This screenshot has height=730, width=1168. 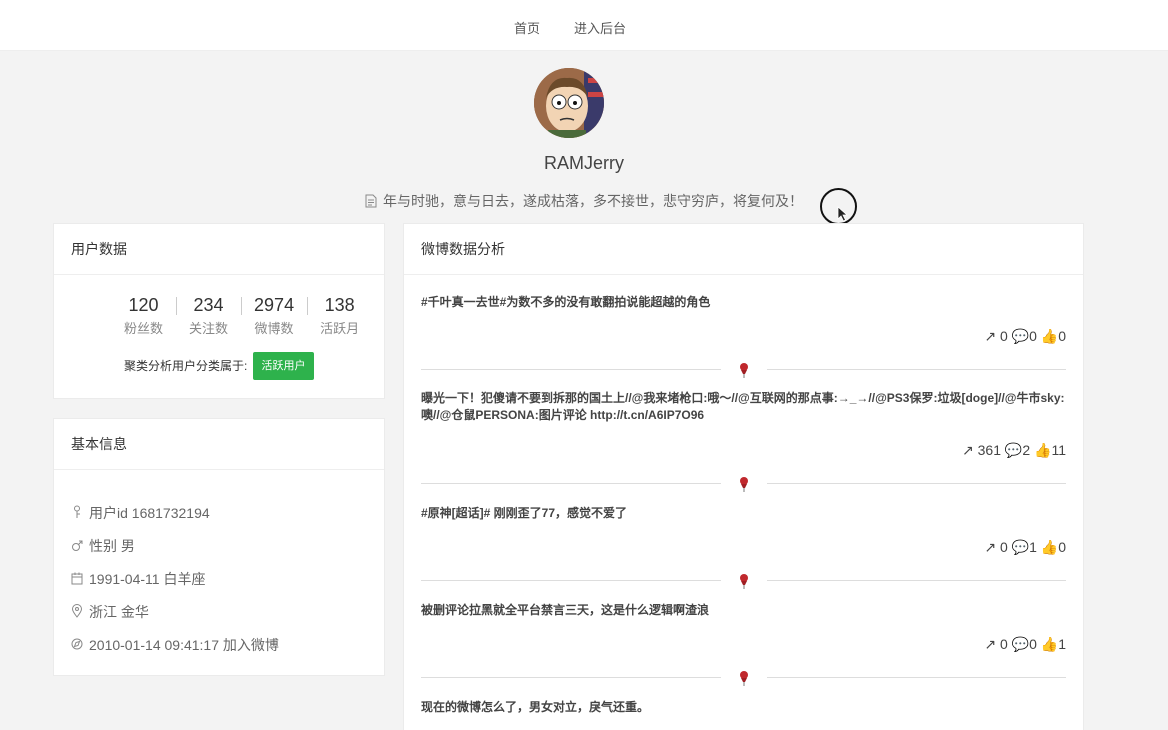 What do you see at coordinates (77, 578) in the screenshot?
I see `calendar-icon` at bounding box center [77, 578].